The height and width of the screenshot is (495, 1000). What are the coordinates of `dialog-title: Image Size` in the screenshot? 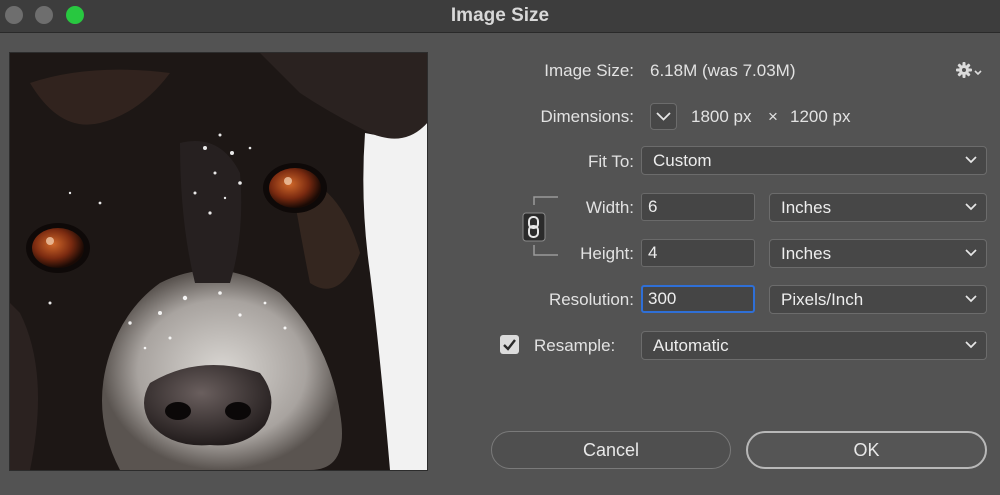 It's located at (500, 15).